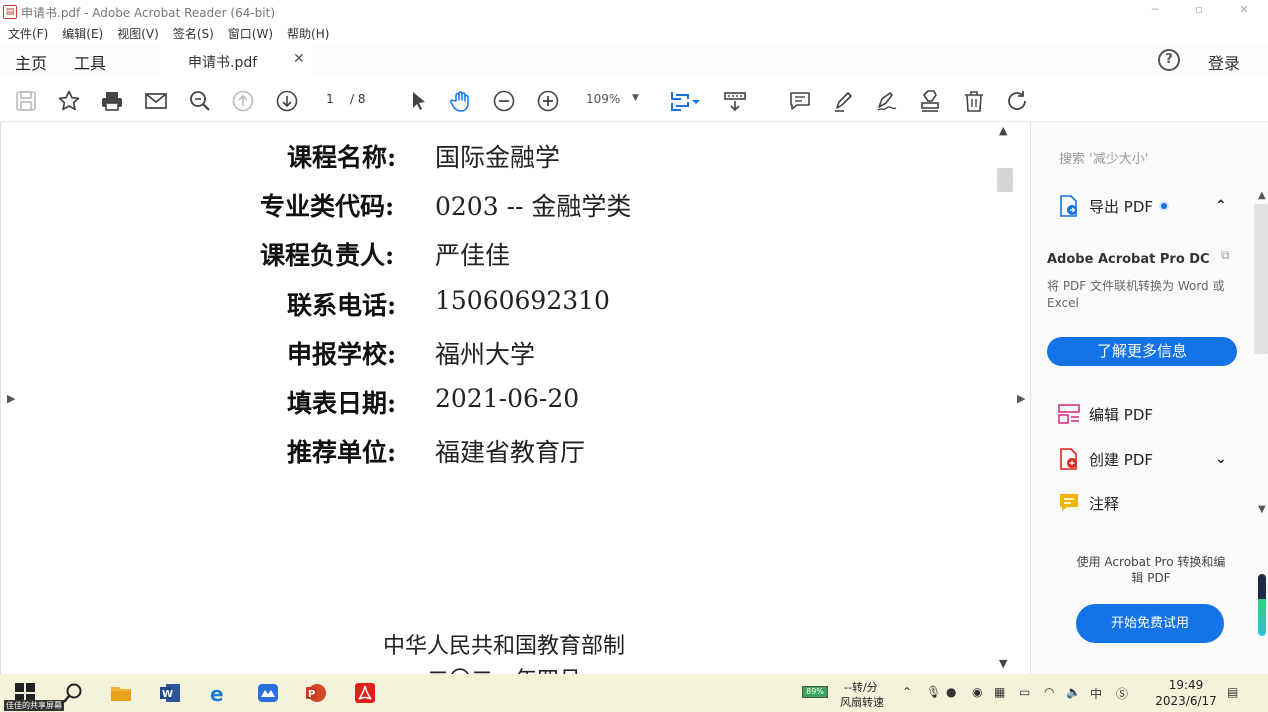  I want to click on tools-search-input: 搜索 '减少大小', so click(1103, 157).